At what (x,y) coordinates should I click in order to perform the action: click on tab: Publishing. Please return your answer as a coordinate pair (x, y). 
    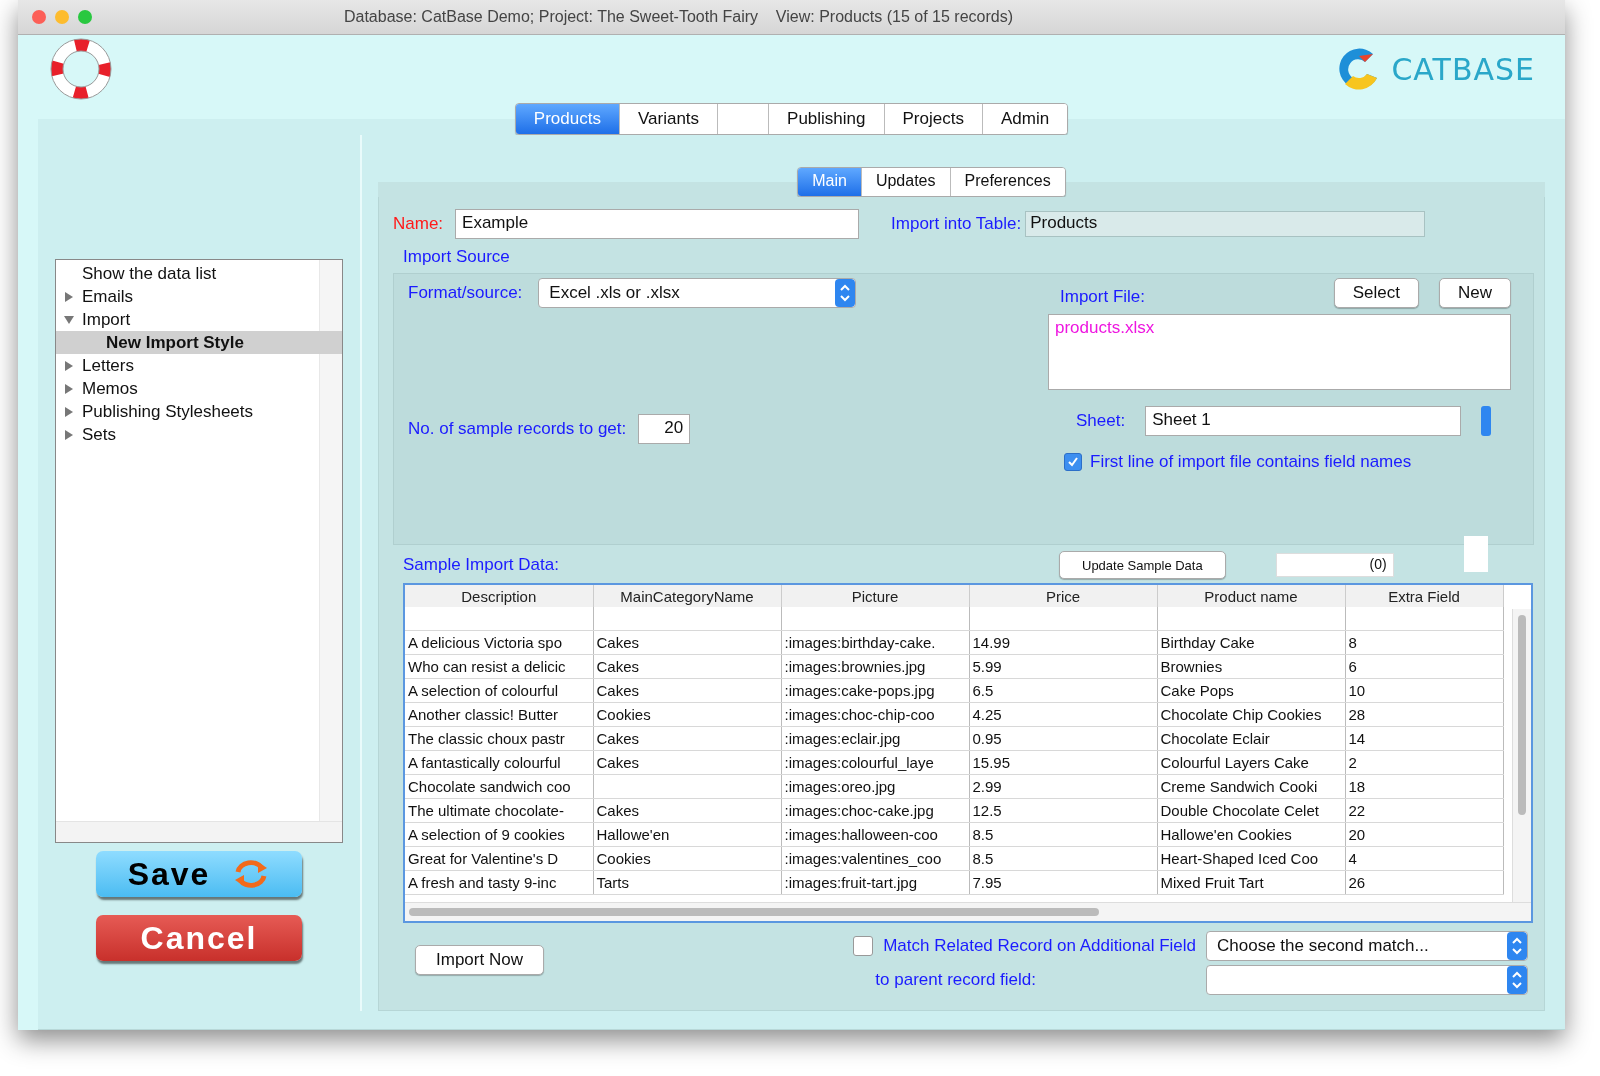
    Looking at the image, I should click on (827, 119).